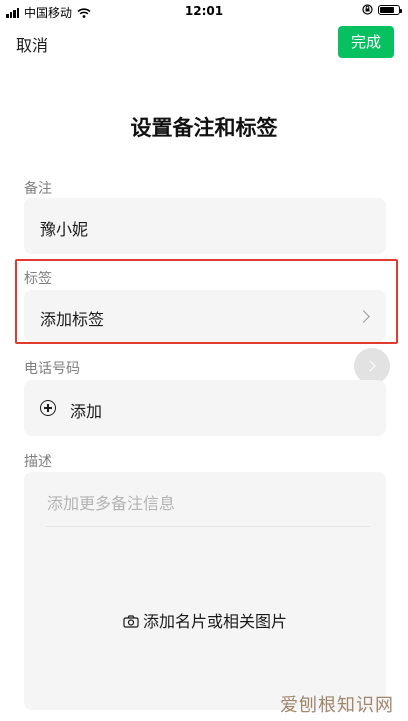  What do you see at coordinates (205, 408) in the screenshot?
I see `add-phone-button: 添加` at bounding box center [205, 408].